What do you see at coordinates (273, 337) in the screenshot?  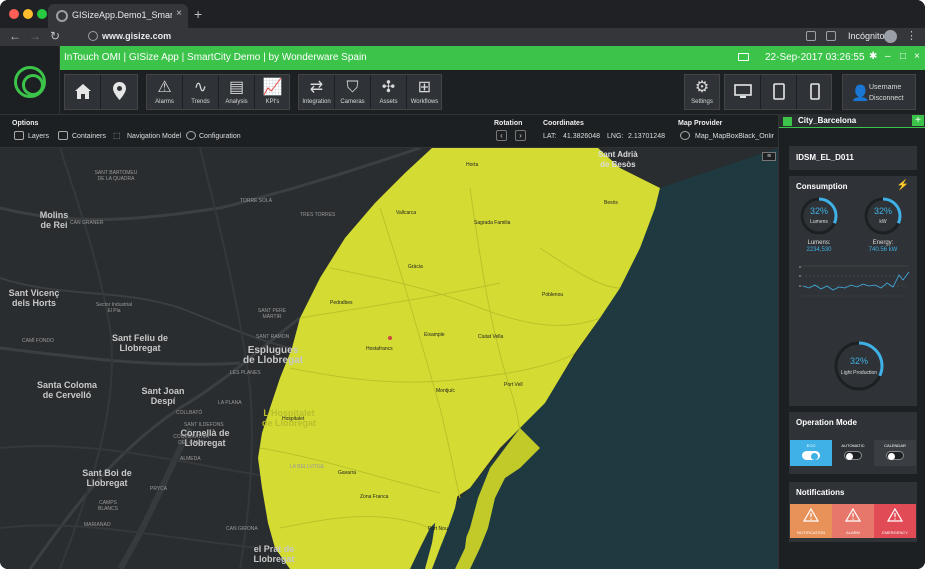 I see `map-area-sant-ramon: SANT RAMON` at bounding box center [273, 337].